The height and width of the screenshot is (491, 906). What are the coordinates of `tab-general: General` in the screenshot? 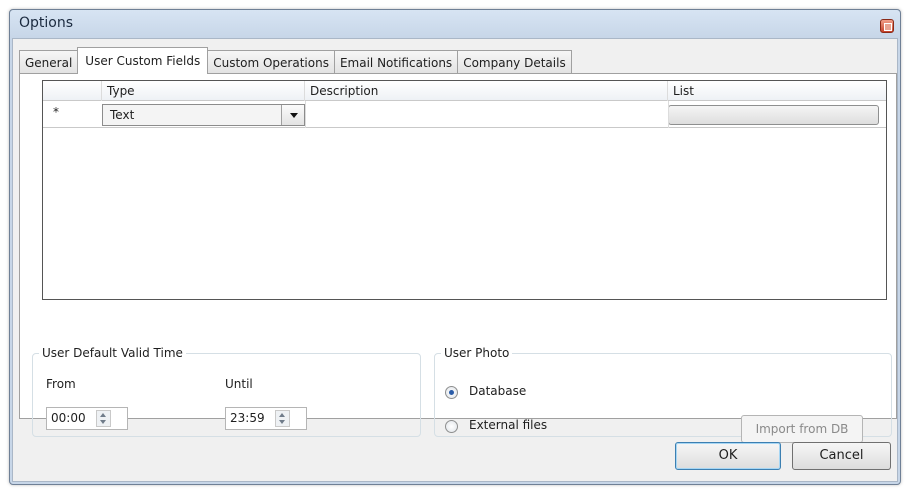 It's located at (49, 62).